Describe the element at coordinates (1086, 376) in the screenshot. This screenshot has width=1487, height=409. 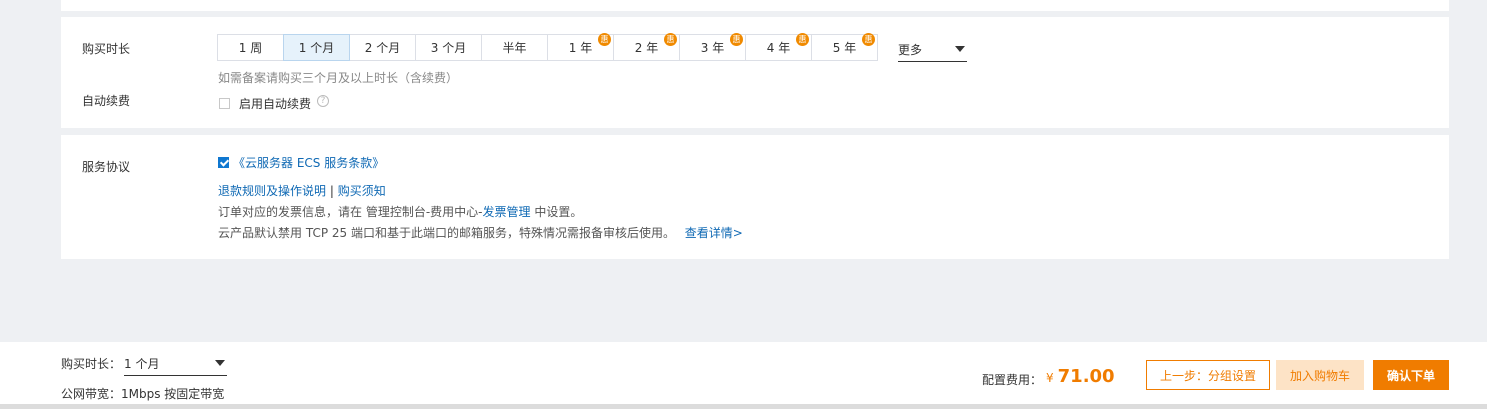
I see `cost-value: 71.00` at that location.